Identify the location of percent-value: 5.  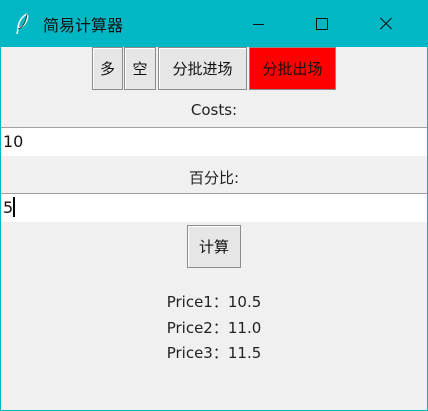
(8, 207).